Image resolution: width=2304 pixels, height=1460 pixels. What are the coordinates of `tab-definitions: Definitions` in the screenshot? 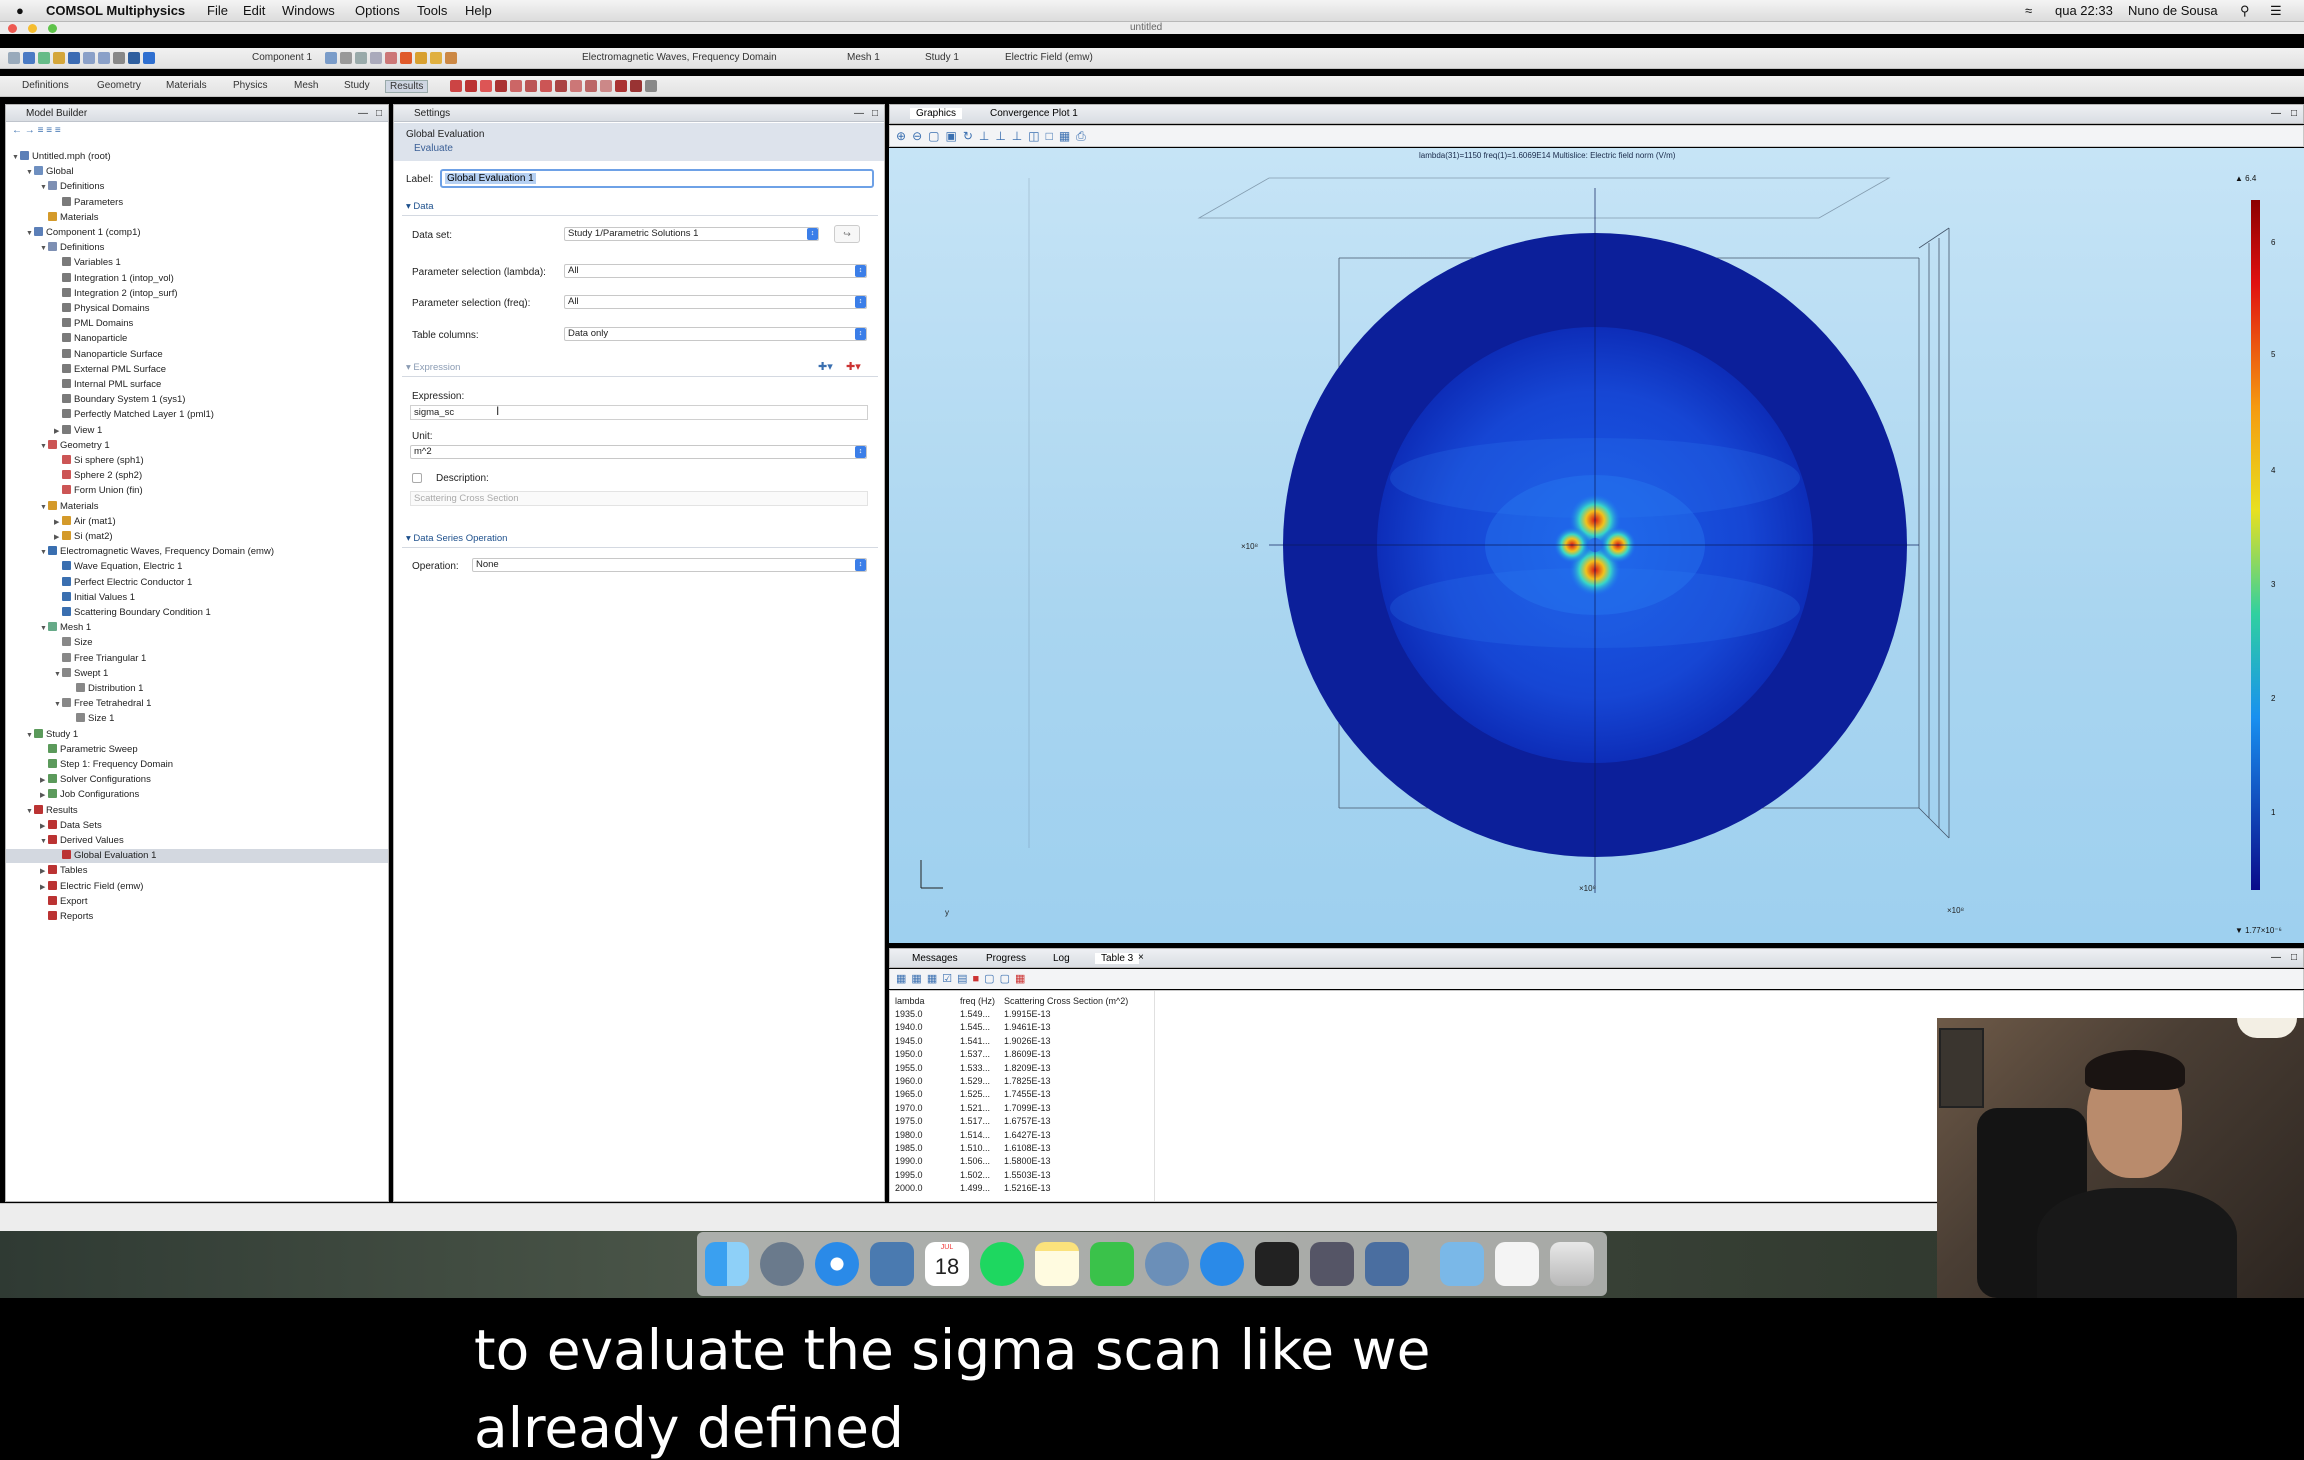 It's located at (45, 85).